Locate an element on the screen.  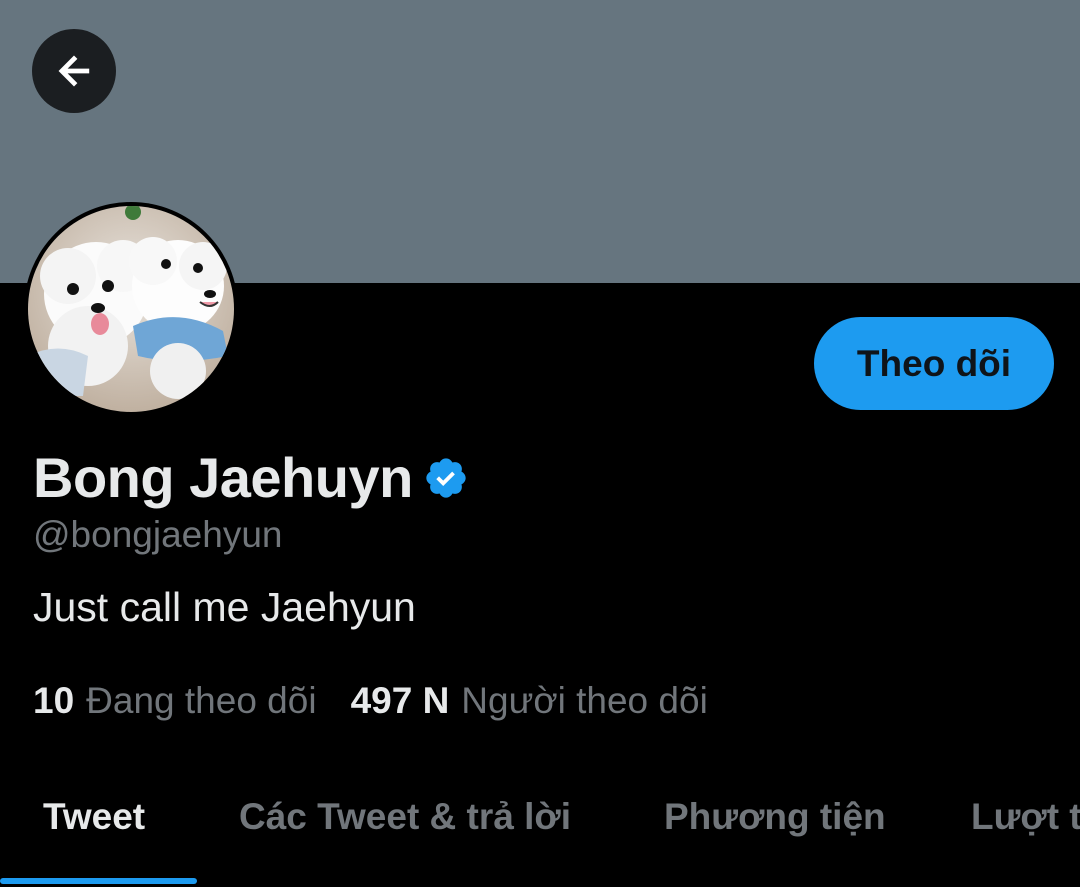
back-button is located at coordinates (74, 71).